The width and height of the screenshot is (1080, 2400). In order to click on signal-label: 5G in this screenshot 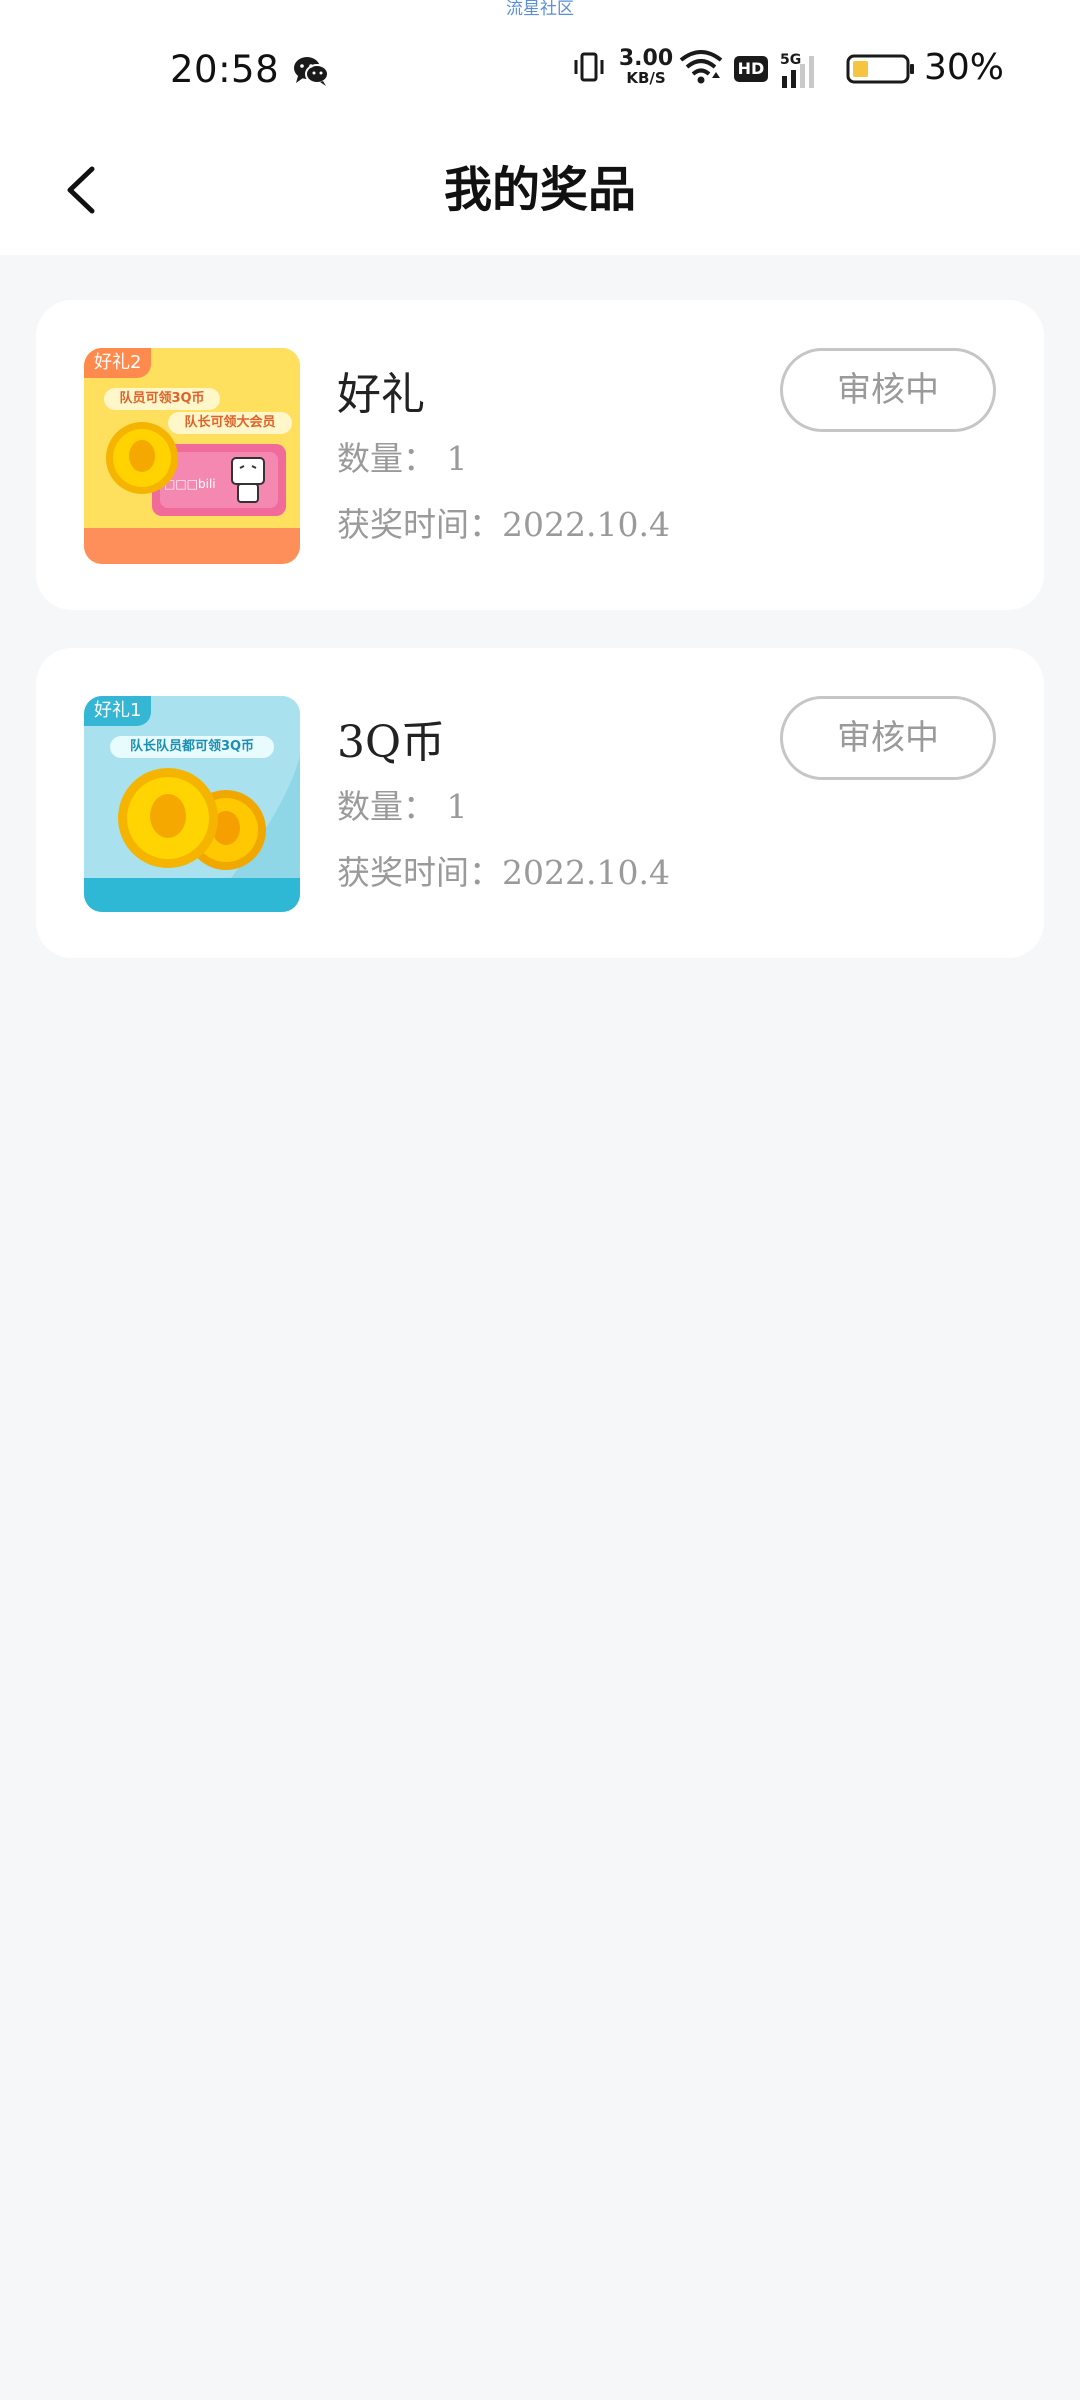, I will do `click(790, 60)`.